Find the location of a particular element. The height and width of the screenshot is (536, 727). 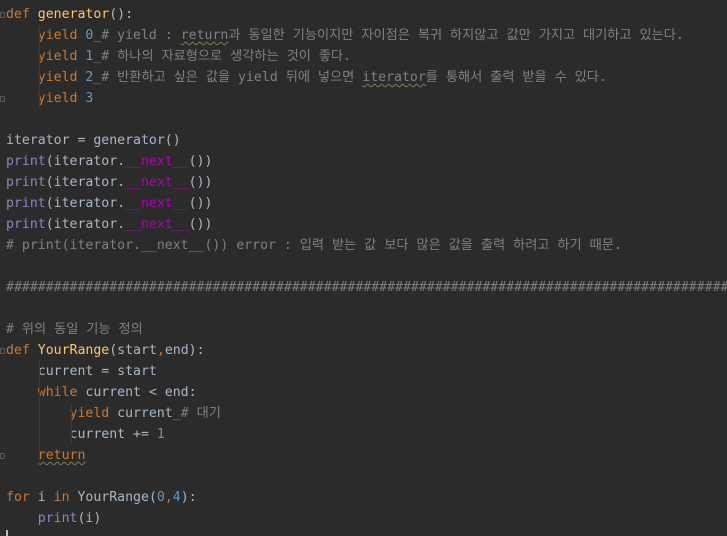

code-line: def generator(): is located at coordinates (366, 14).